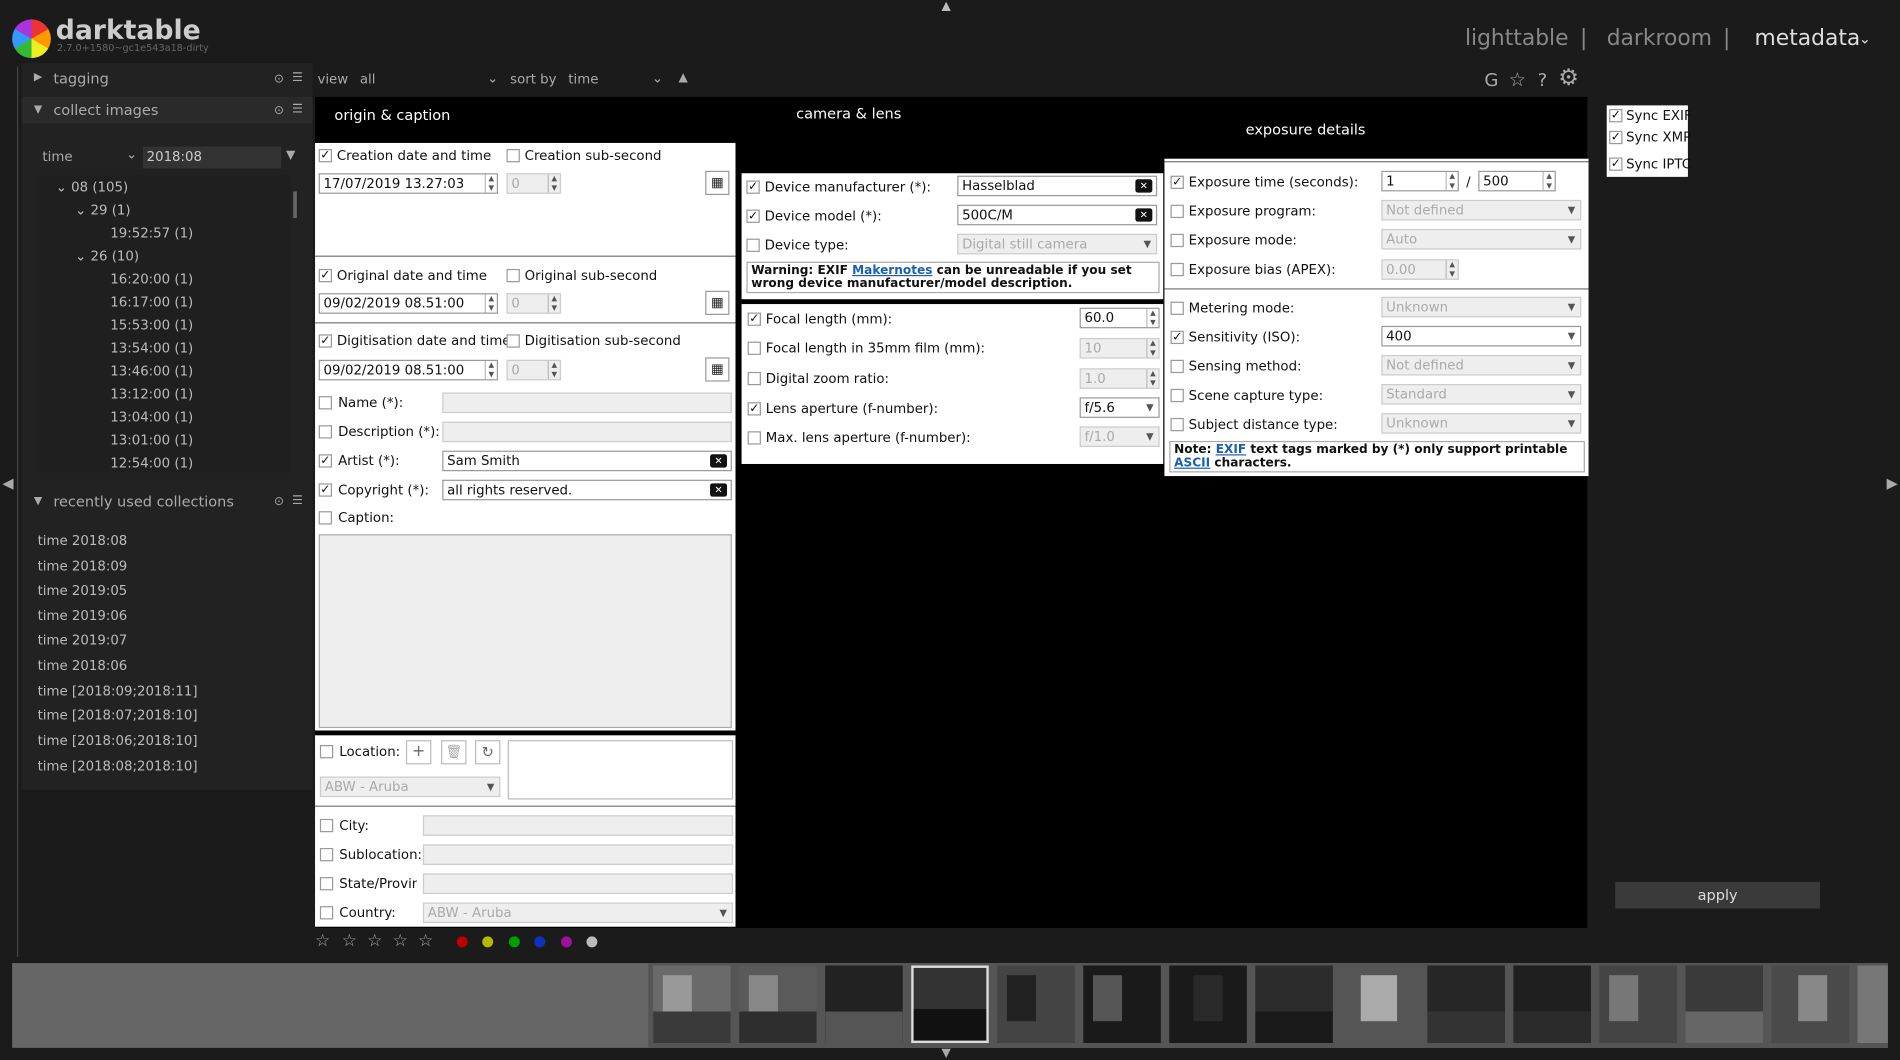 The height and width of the screenshot is (1060, 1900). What do you see at coordinates (38, 110) in the screenshot?
I see `collapse-icon: ▼` at bounding box center [38, 110].